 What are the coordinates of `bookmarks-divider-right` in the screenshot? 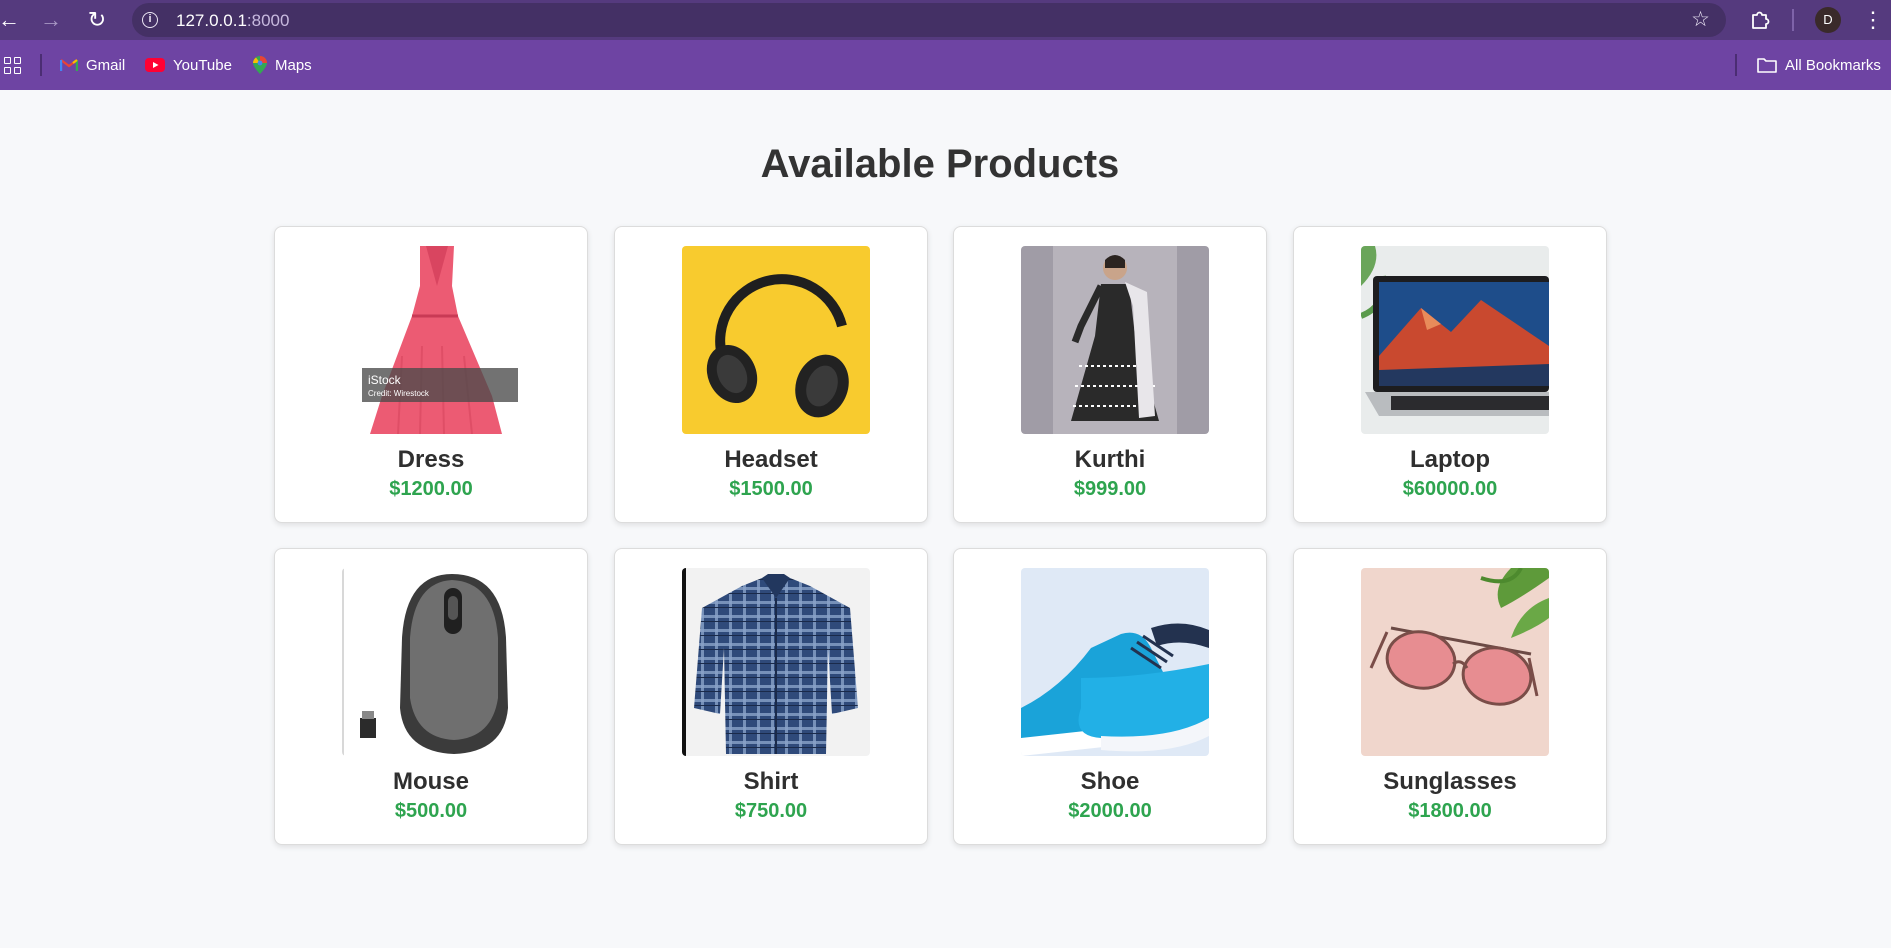 It's located at (1736, 65).